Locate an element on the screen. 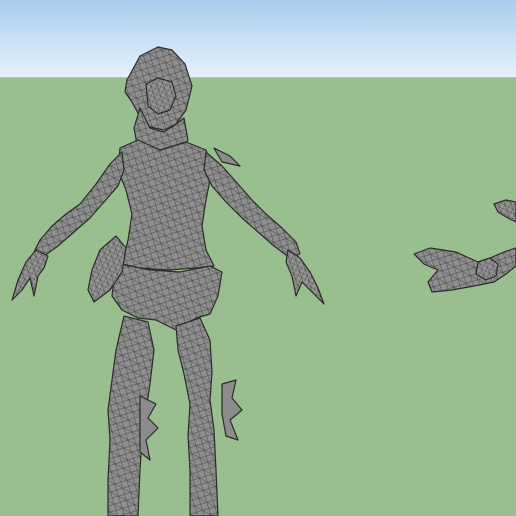  character-right-leg is located at coordinates (197, 416).